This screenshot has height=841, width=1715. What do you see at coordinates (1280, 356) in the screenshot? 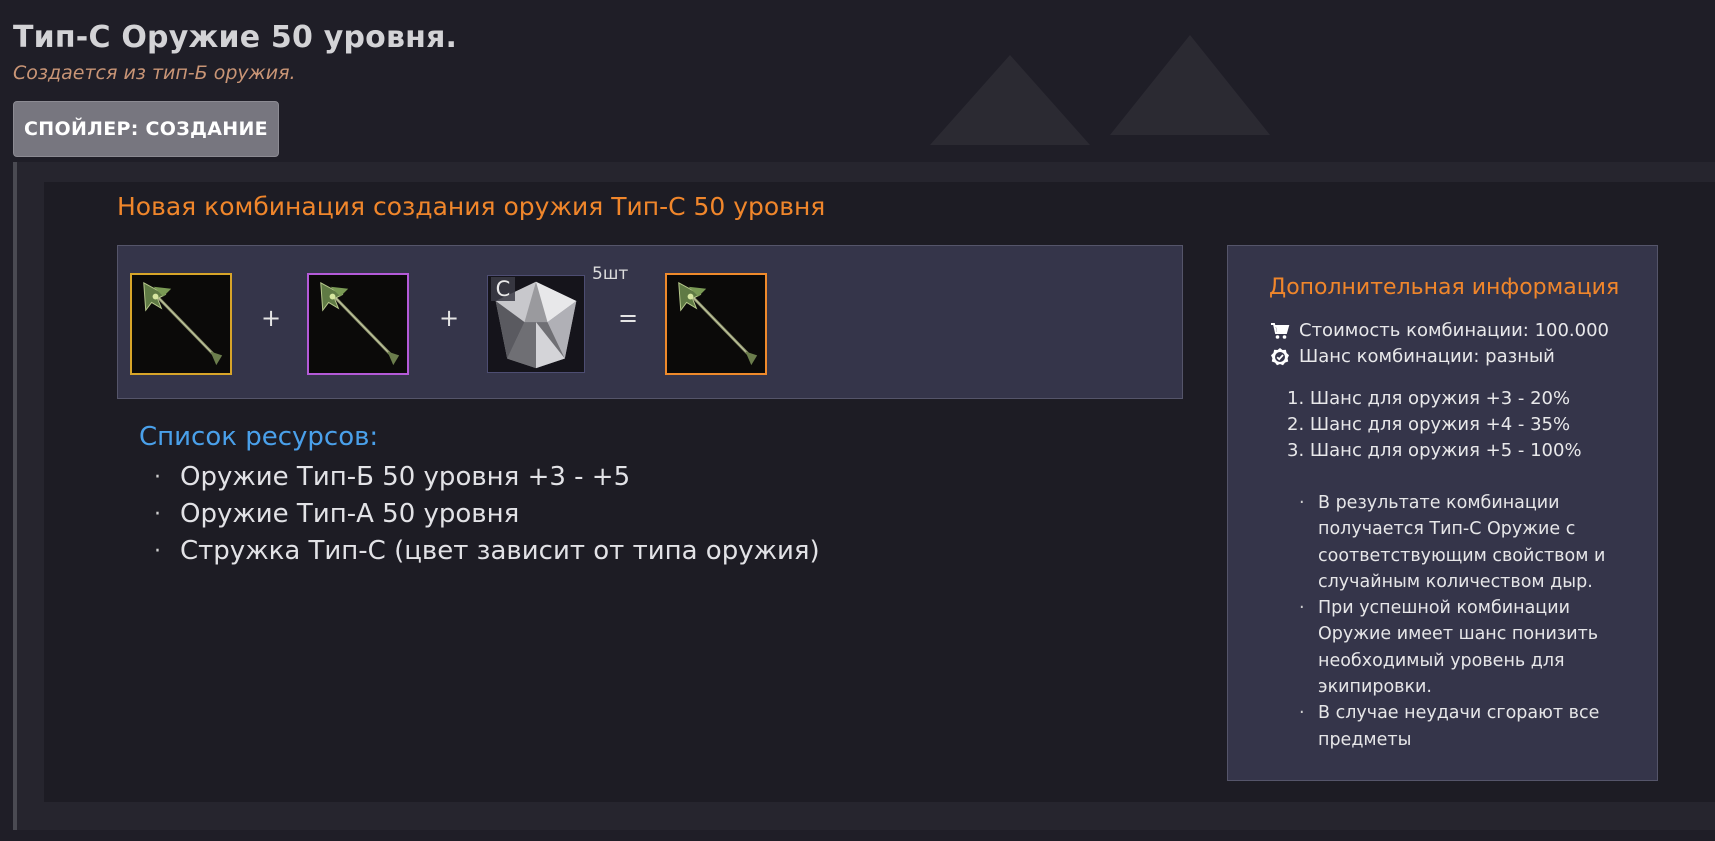
I see `badge-check-icon` at bounding box center [1280, 356].